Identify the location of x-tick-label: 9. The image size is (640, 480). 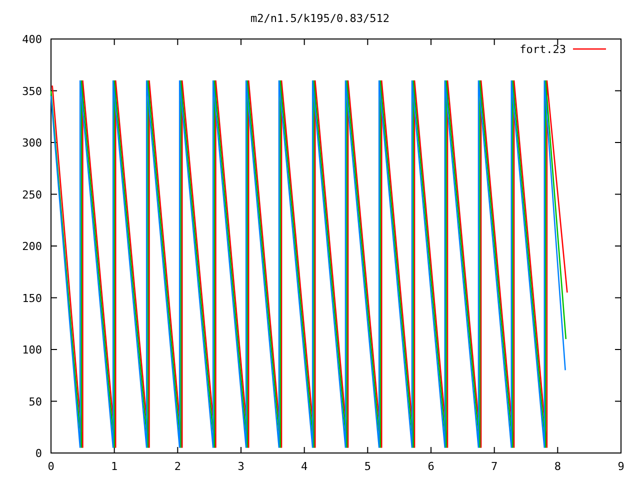
(621, 466).